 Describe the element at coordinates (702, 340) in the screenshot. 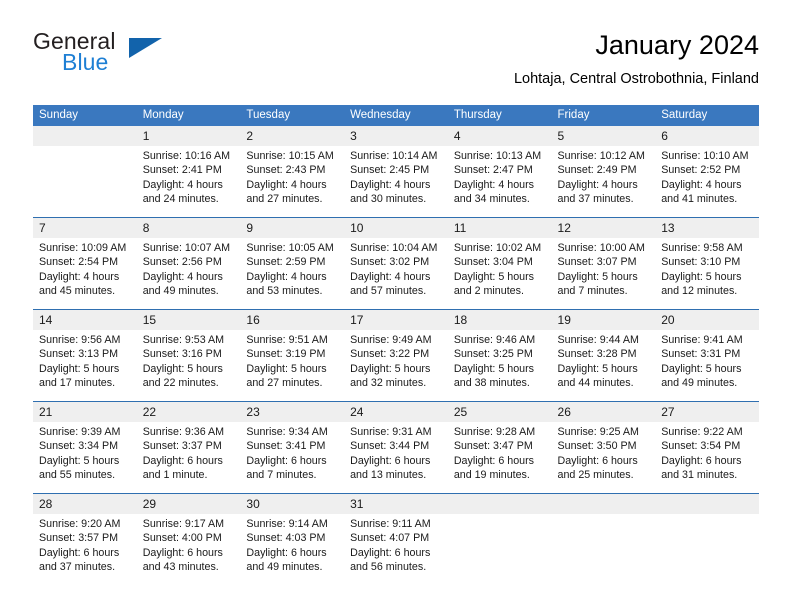

I see `sunrise-time: Sunrise: 9:41 AM` at that location.